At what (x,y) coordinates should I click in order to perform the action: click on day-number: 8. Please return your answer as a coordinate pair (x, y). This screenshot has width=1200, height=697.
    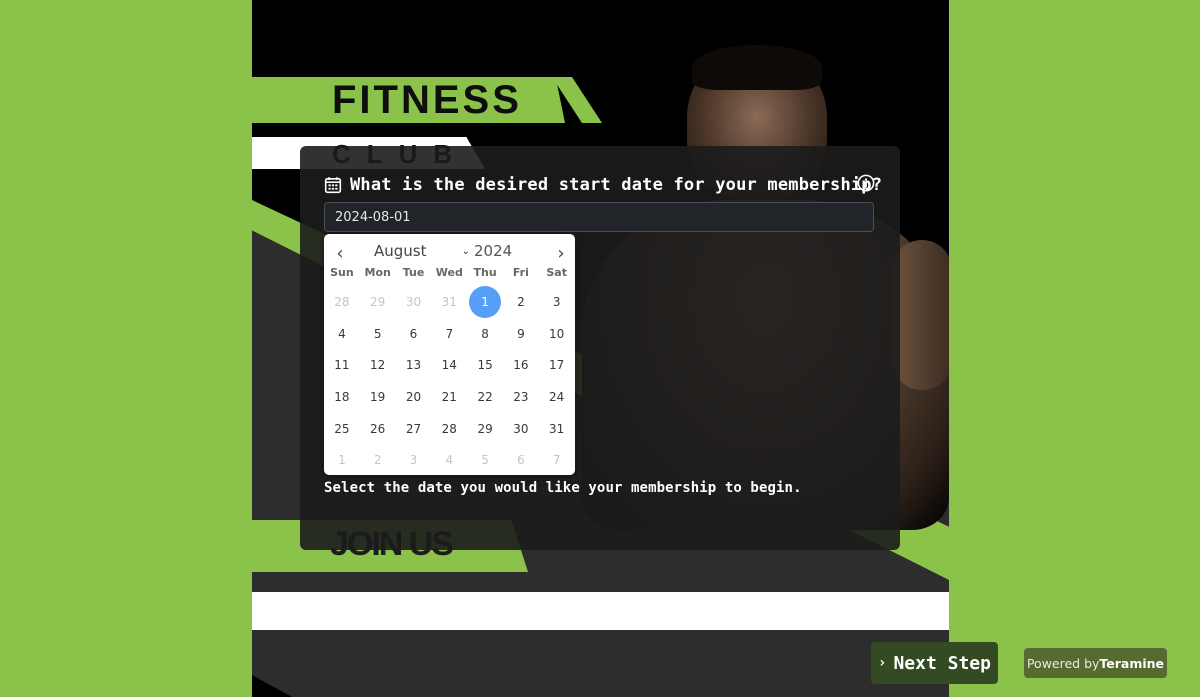
    Looking at the image, I should click on (485, 333).